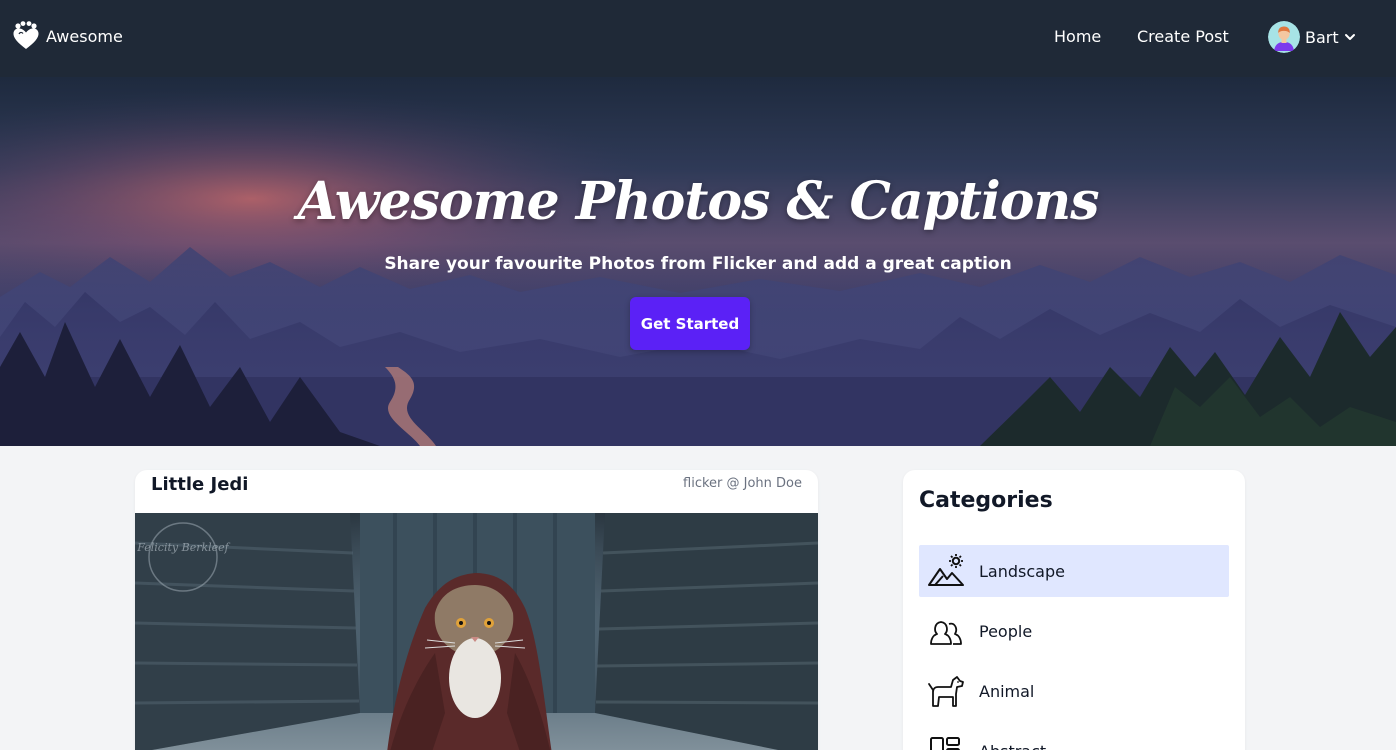 This screenshot has width=1396, height=750. I want to click on chevron-down-icon, so click(1349, 37).